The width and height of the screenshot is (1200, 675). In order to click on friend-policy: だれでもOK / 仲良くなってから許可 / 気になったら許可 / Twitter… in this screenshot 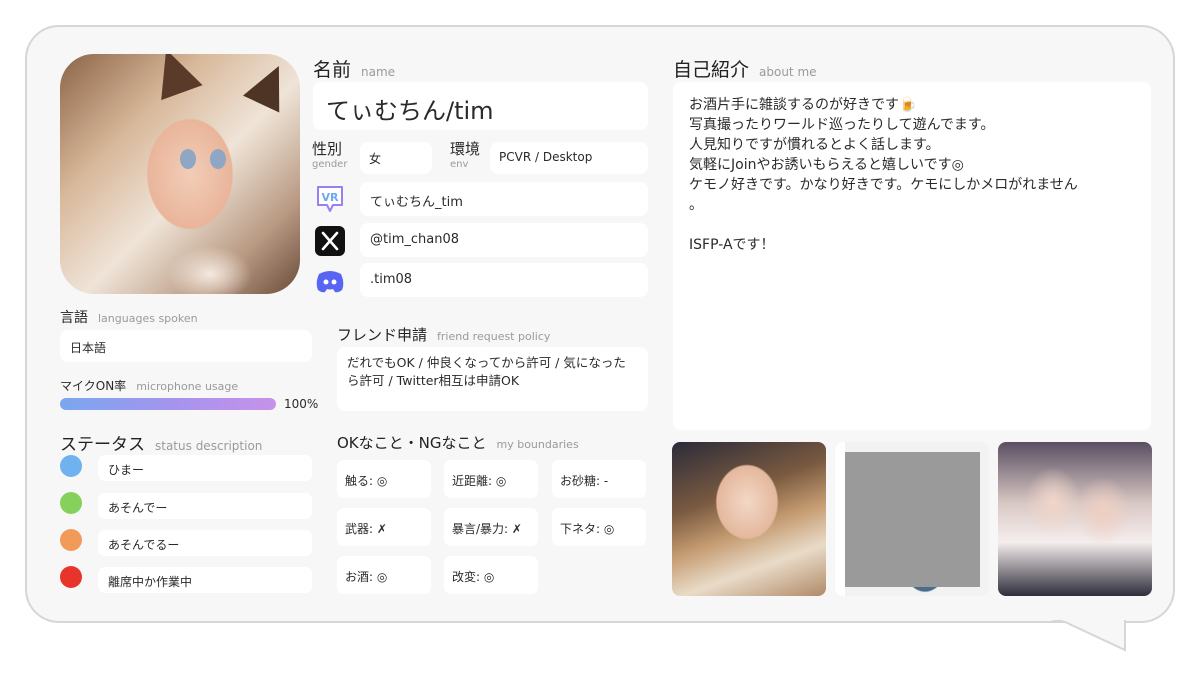, I will do `click(492, 379)`.